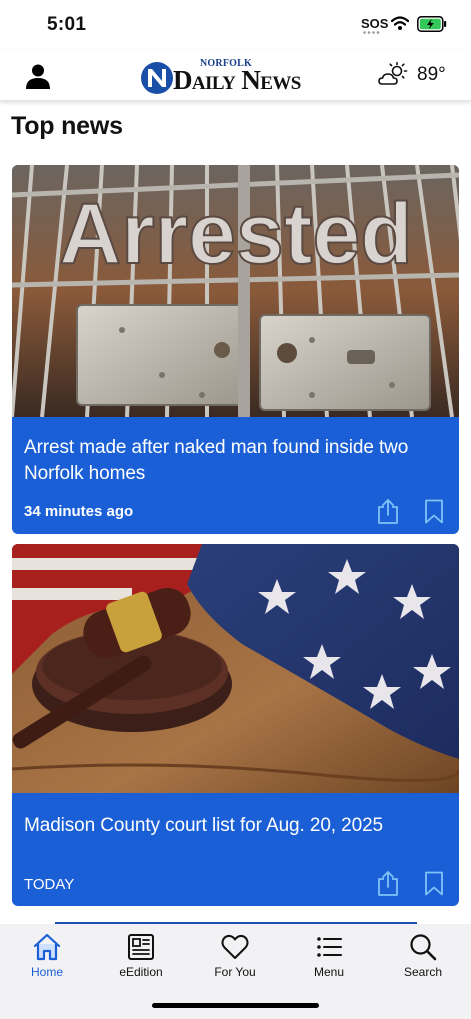  I want to click on logo-daily-news: Daily News, so click(237, 80).